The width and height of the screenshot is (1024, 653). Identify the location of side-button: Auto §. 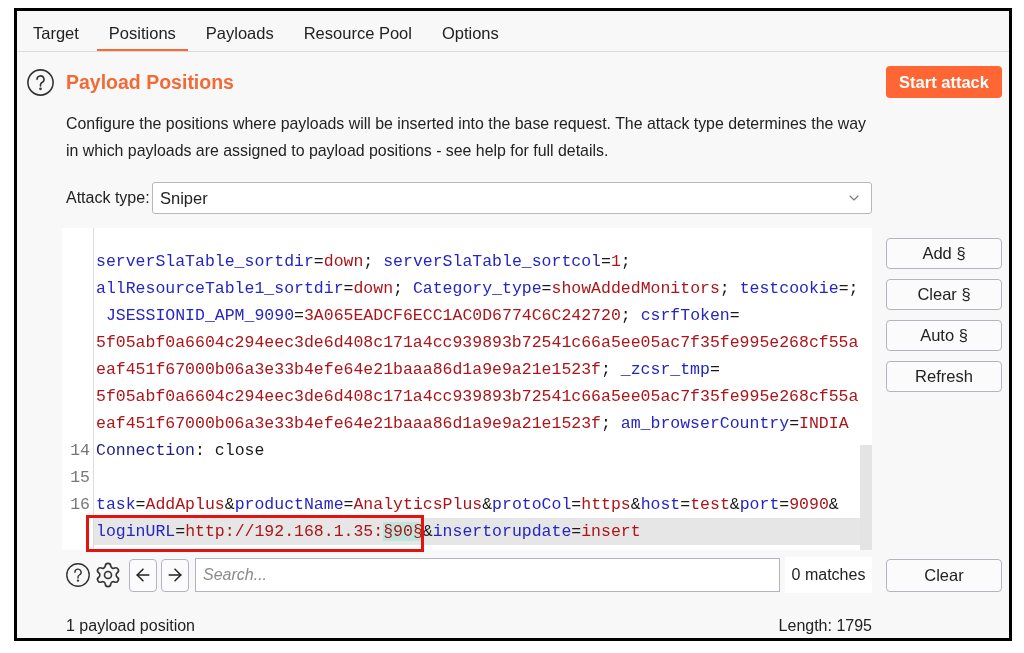
(944, 335).